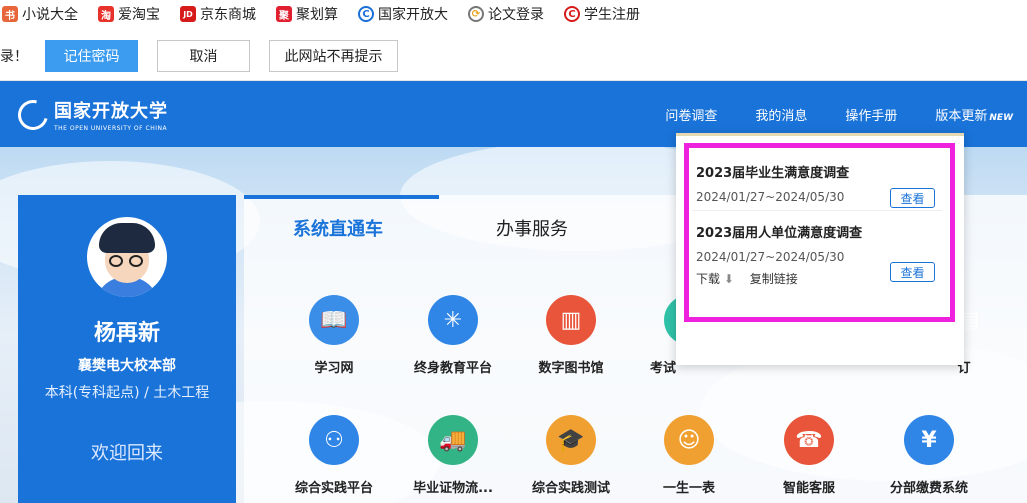 This screenshot has width=1027, height=503. What do you see at coordinates (334, 440) in the screenshot?
I see `network-icon: ⚇` at bounding box center [334, 440].